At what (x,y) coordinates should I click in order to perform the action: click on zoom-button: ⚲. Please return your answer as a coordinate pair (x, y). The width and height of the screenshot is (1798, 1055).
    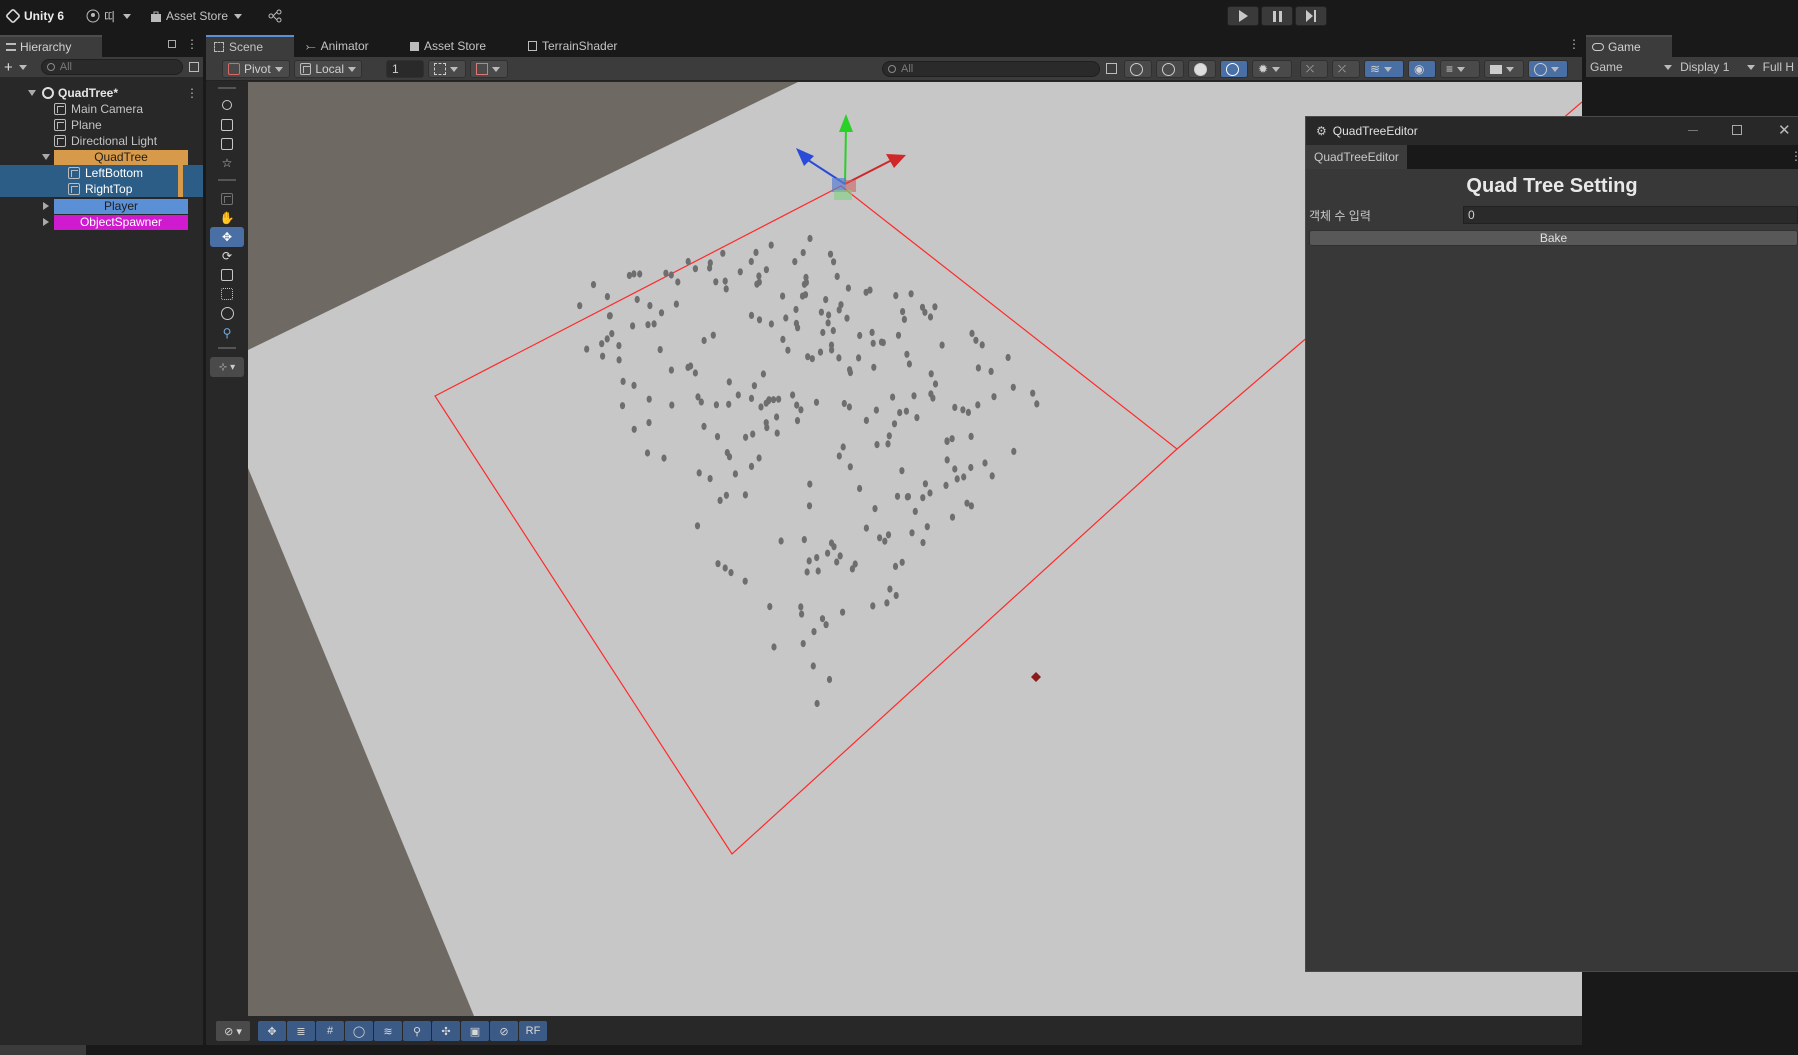
    Looking at the image, I should click on (417, 1031).